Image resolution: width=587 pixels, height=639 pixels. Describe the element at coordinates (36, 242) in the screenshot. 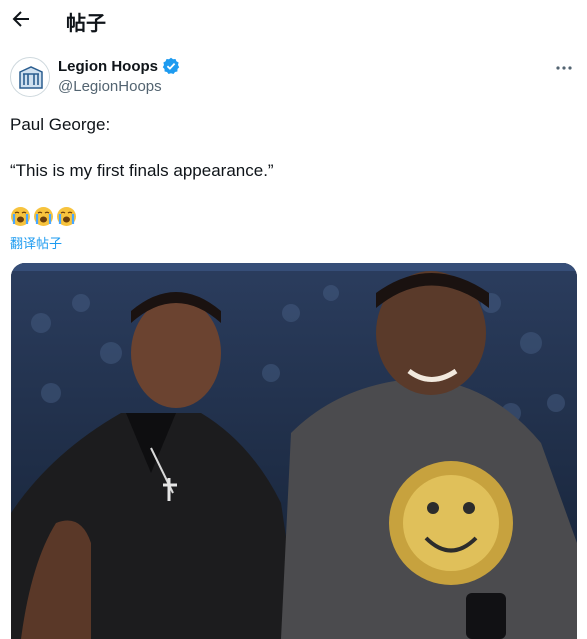

I see `translate-post-link: 翻译帖子` at that location.